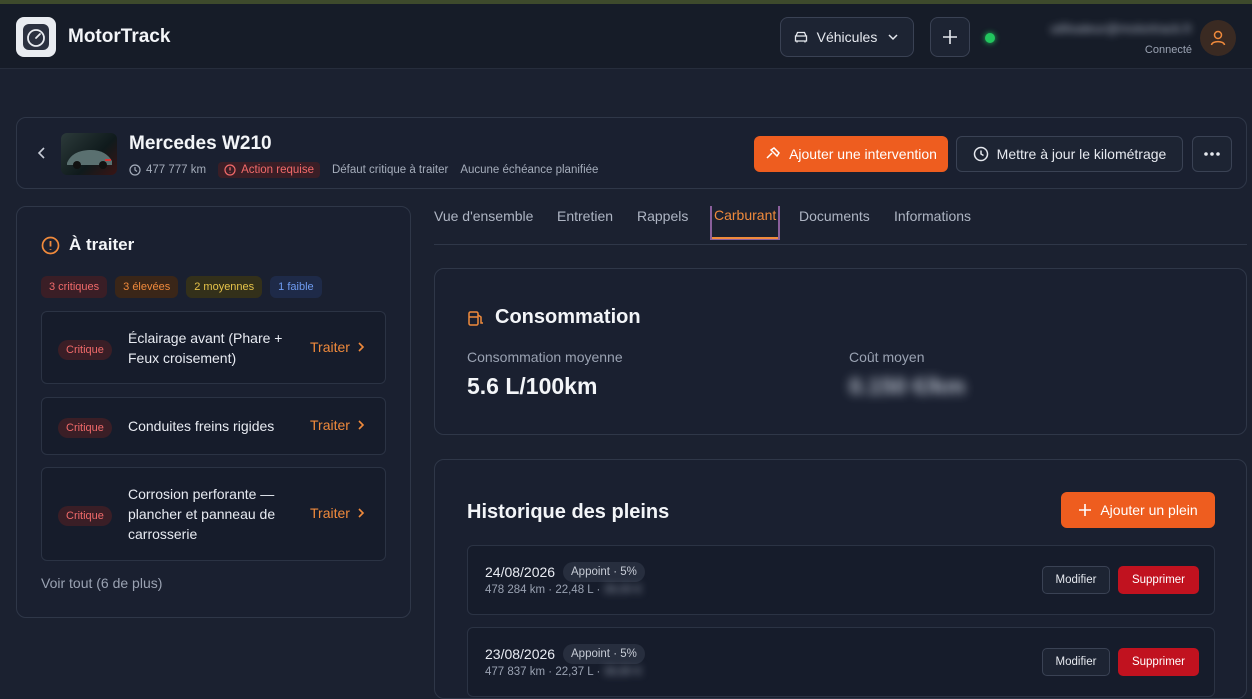 Image resolution: width=1252 pixels, height=699 pixels. I want to click on todo-item-label: Conduites freins rigides, so click(201, 426).